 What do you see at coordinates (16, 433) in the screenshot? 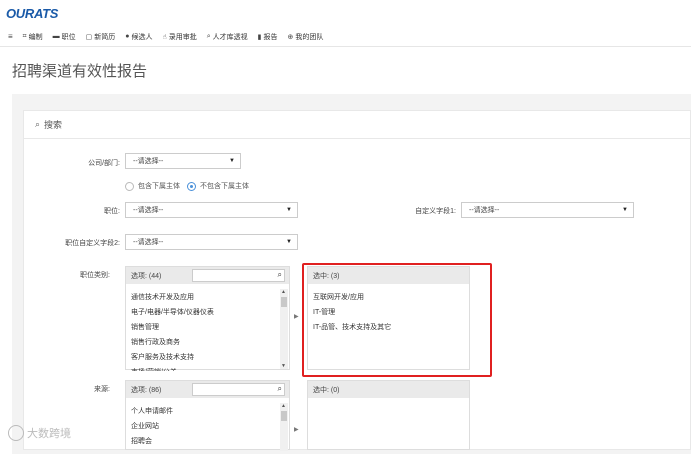
I see `watermark-logo-icon` at bounding box center [16, 433].